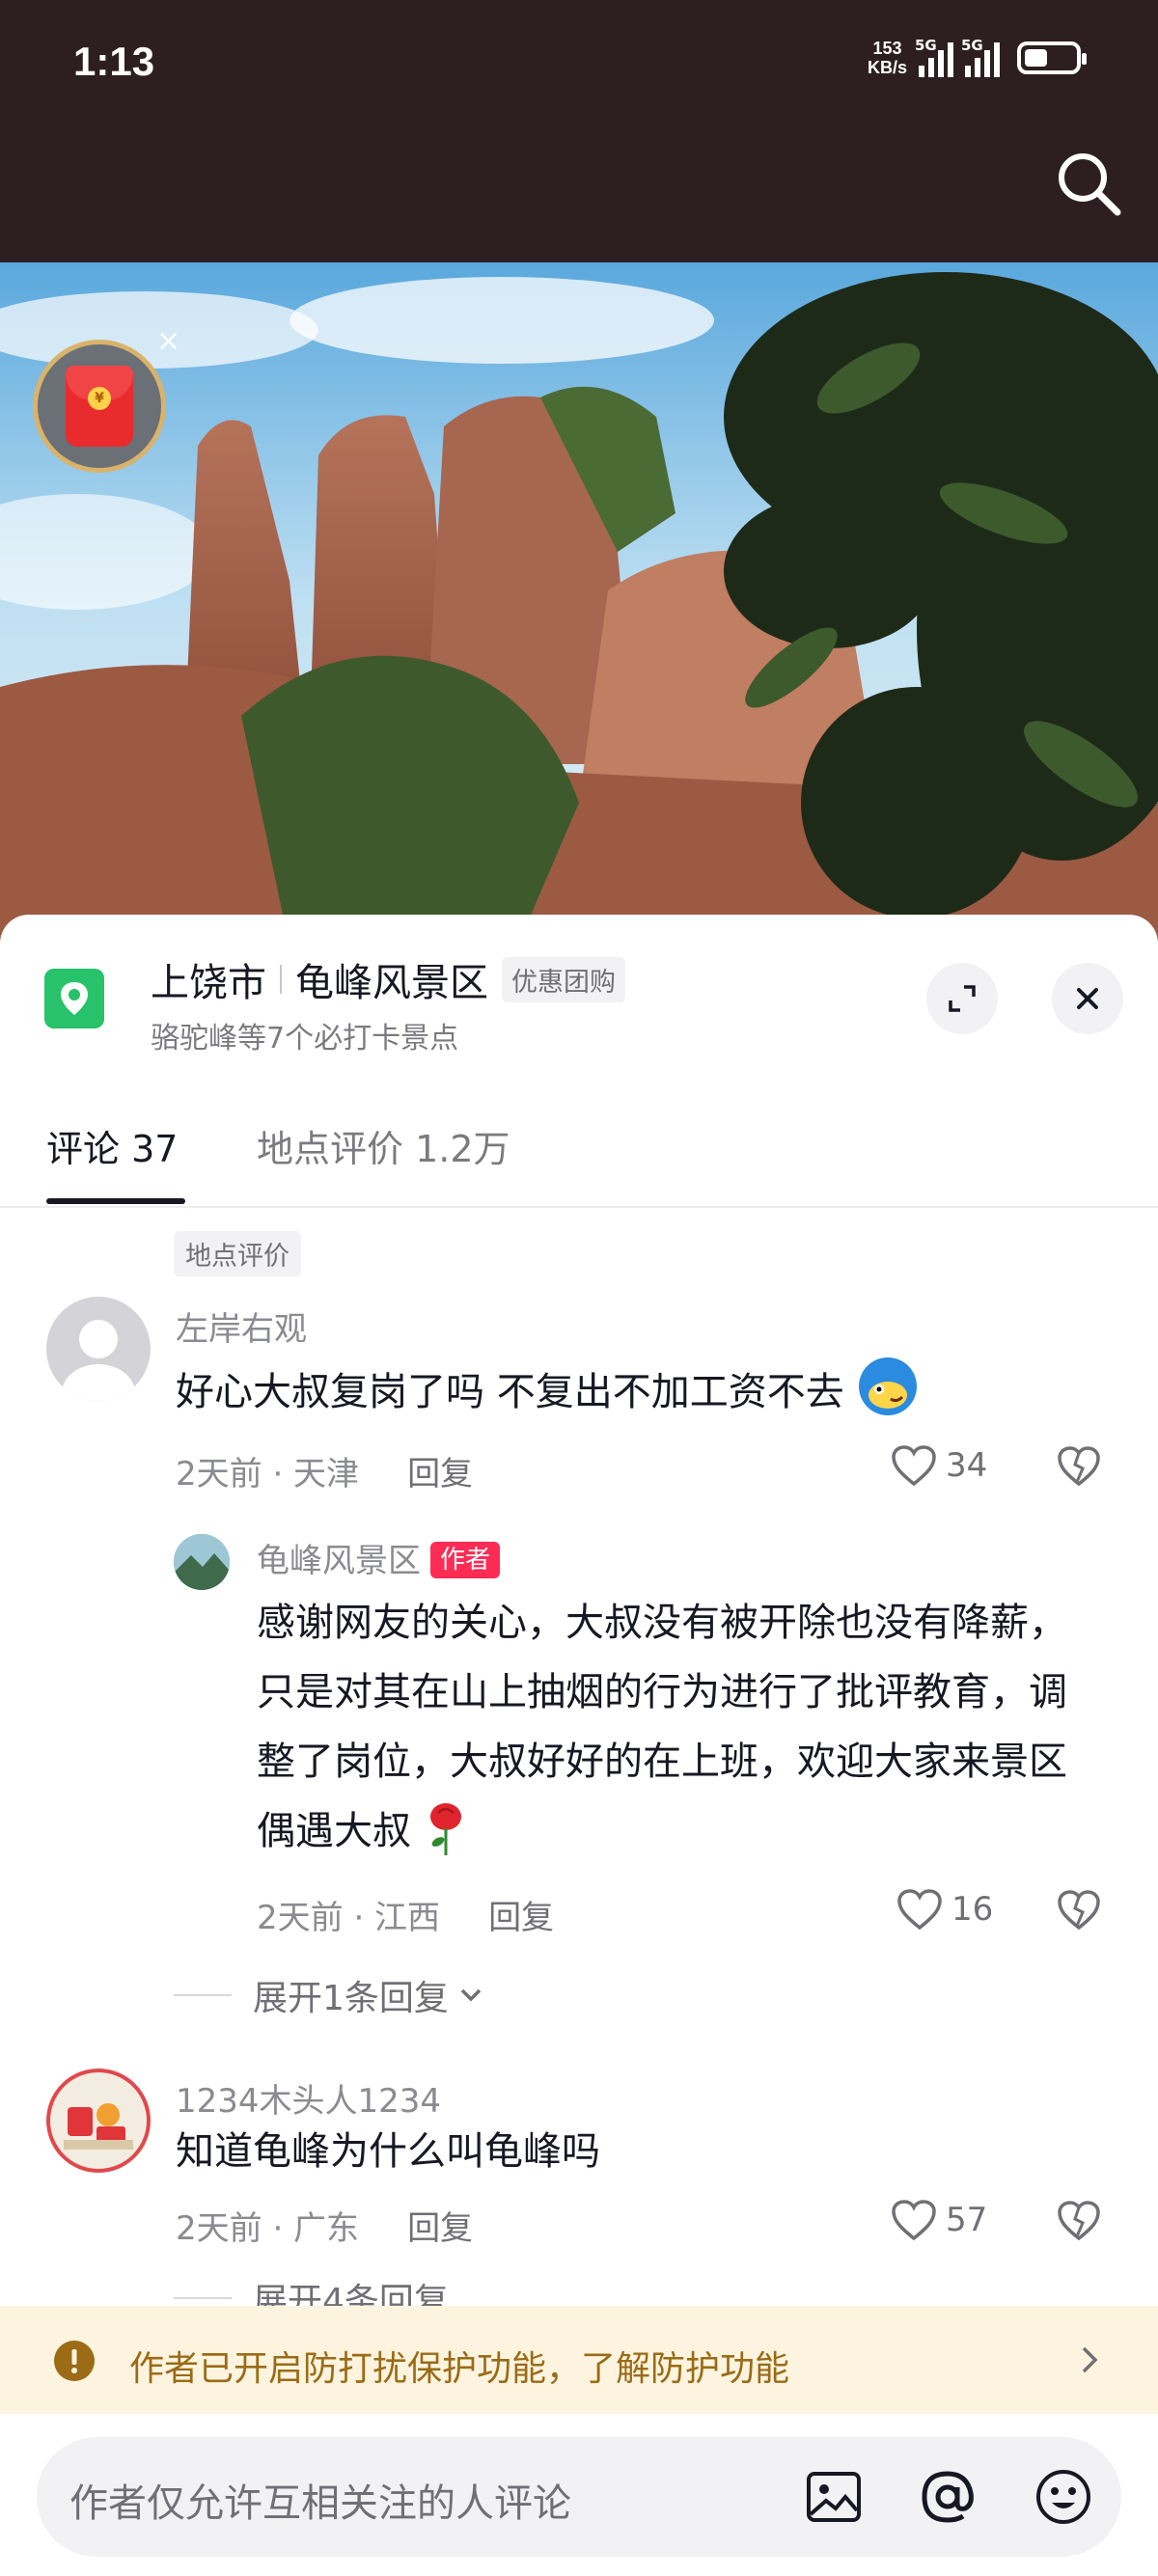 Image resolution: width=1158 pixels, height=2576 pixels. Describe the element at coordinates (972, 1909) in the screenshot. I see `reply-like-count: 16` at that location.